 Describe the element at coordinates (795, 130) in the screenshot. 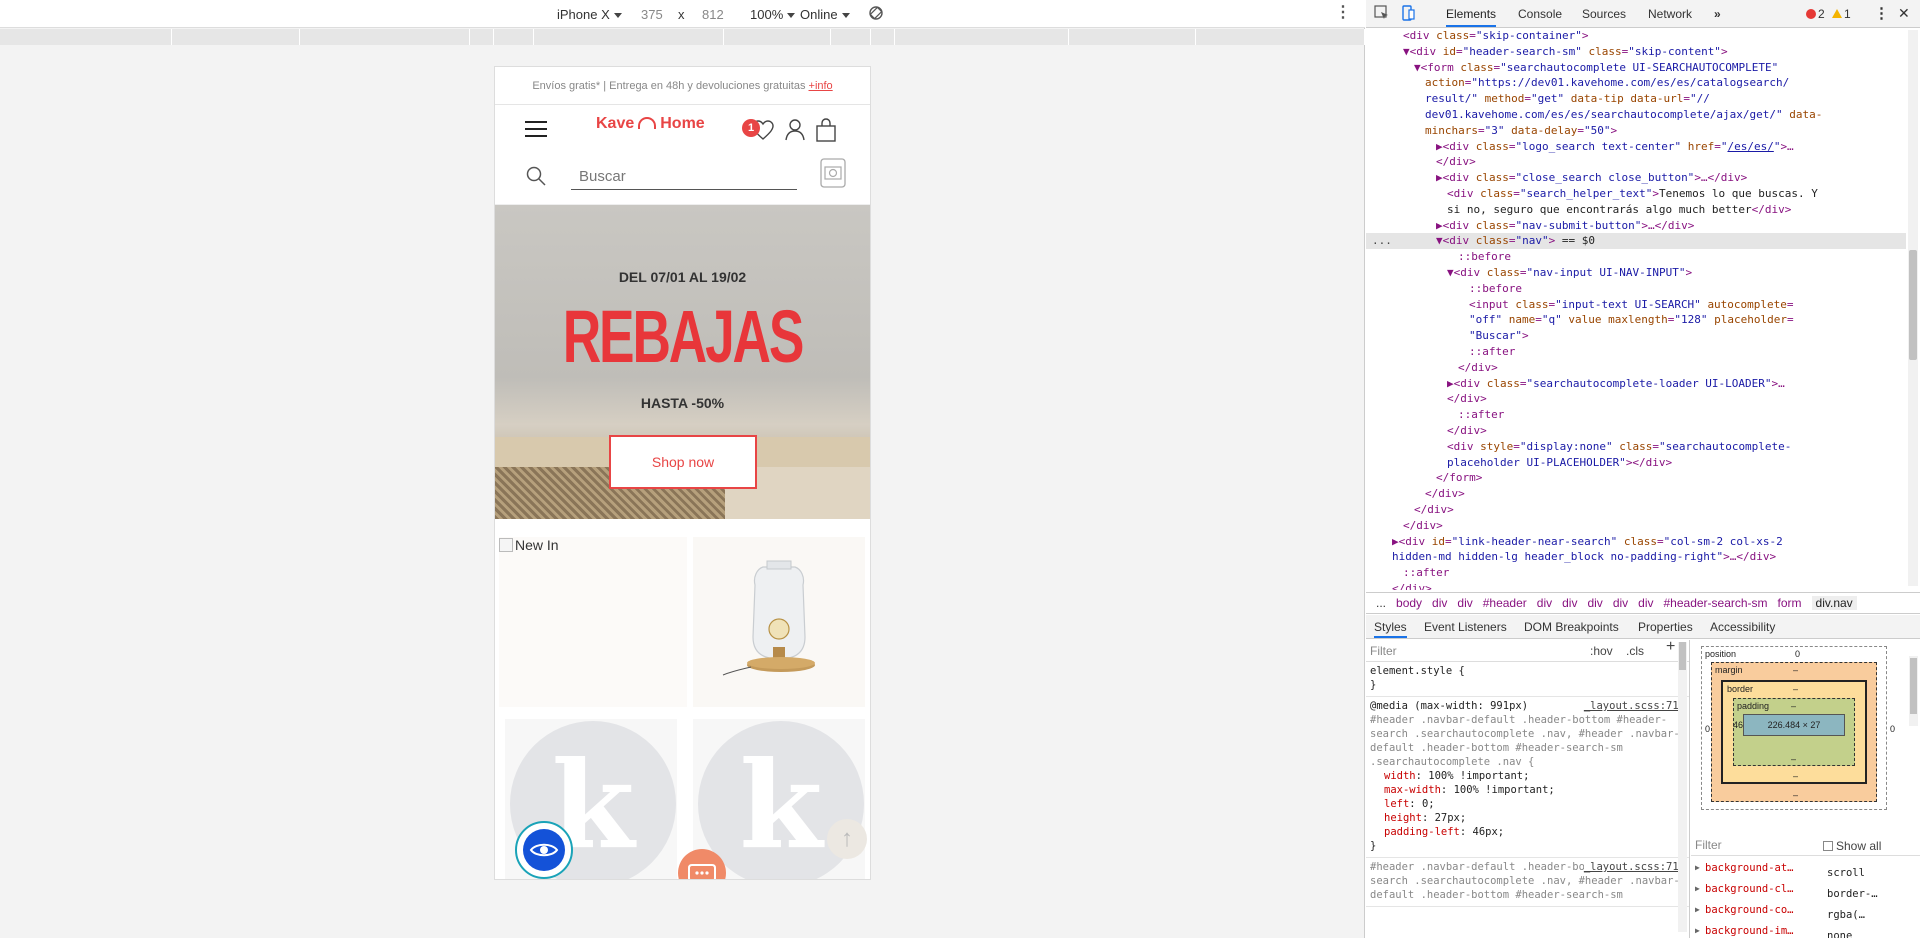

I see `user-icon` at that location.